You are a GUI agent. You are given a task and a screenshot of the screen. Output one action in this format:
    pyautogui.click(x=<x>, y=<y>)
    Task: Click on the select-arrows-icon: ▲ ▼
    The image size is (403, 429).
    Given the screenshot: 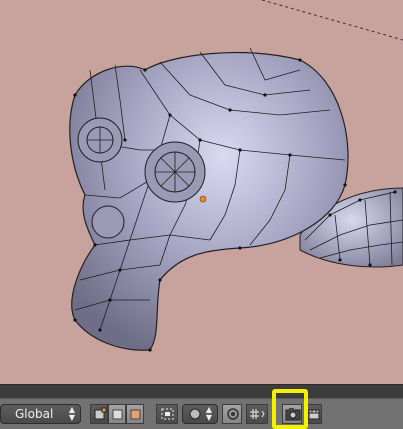 What is the action you would take?
    pyautogui.click(x=71, y=413)
    